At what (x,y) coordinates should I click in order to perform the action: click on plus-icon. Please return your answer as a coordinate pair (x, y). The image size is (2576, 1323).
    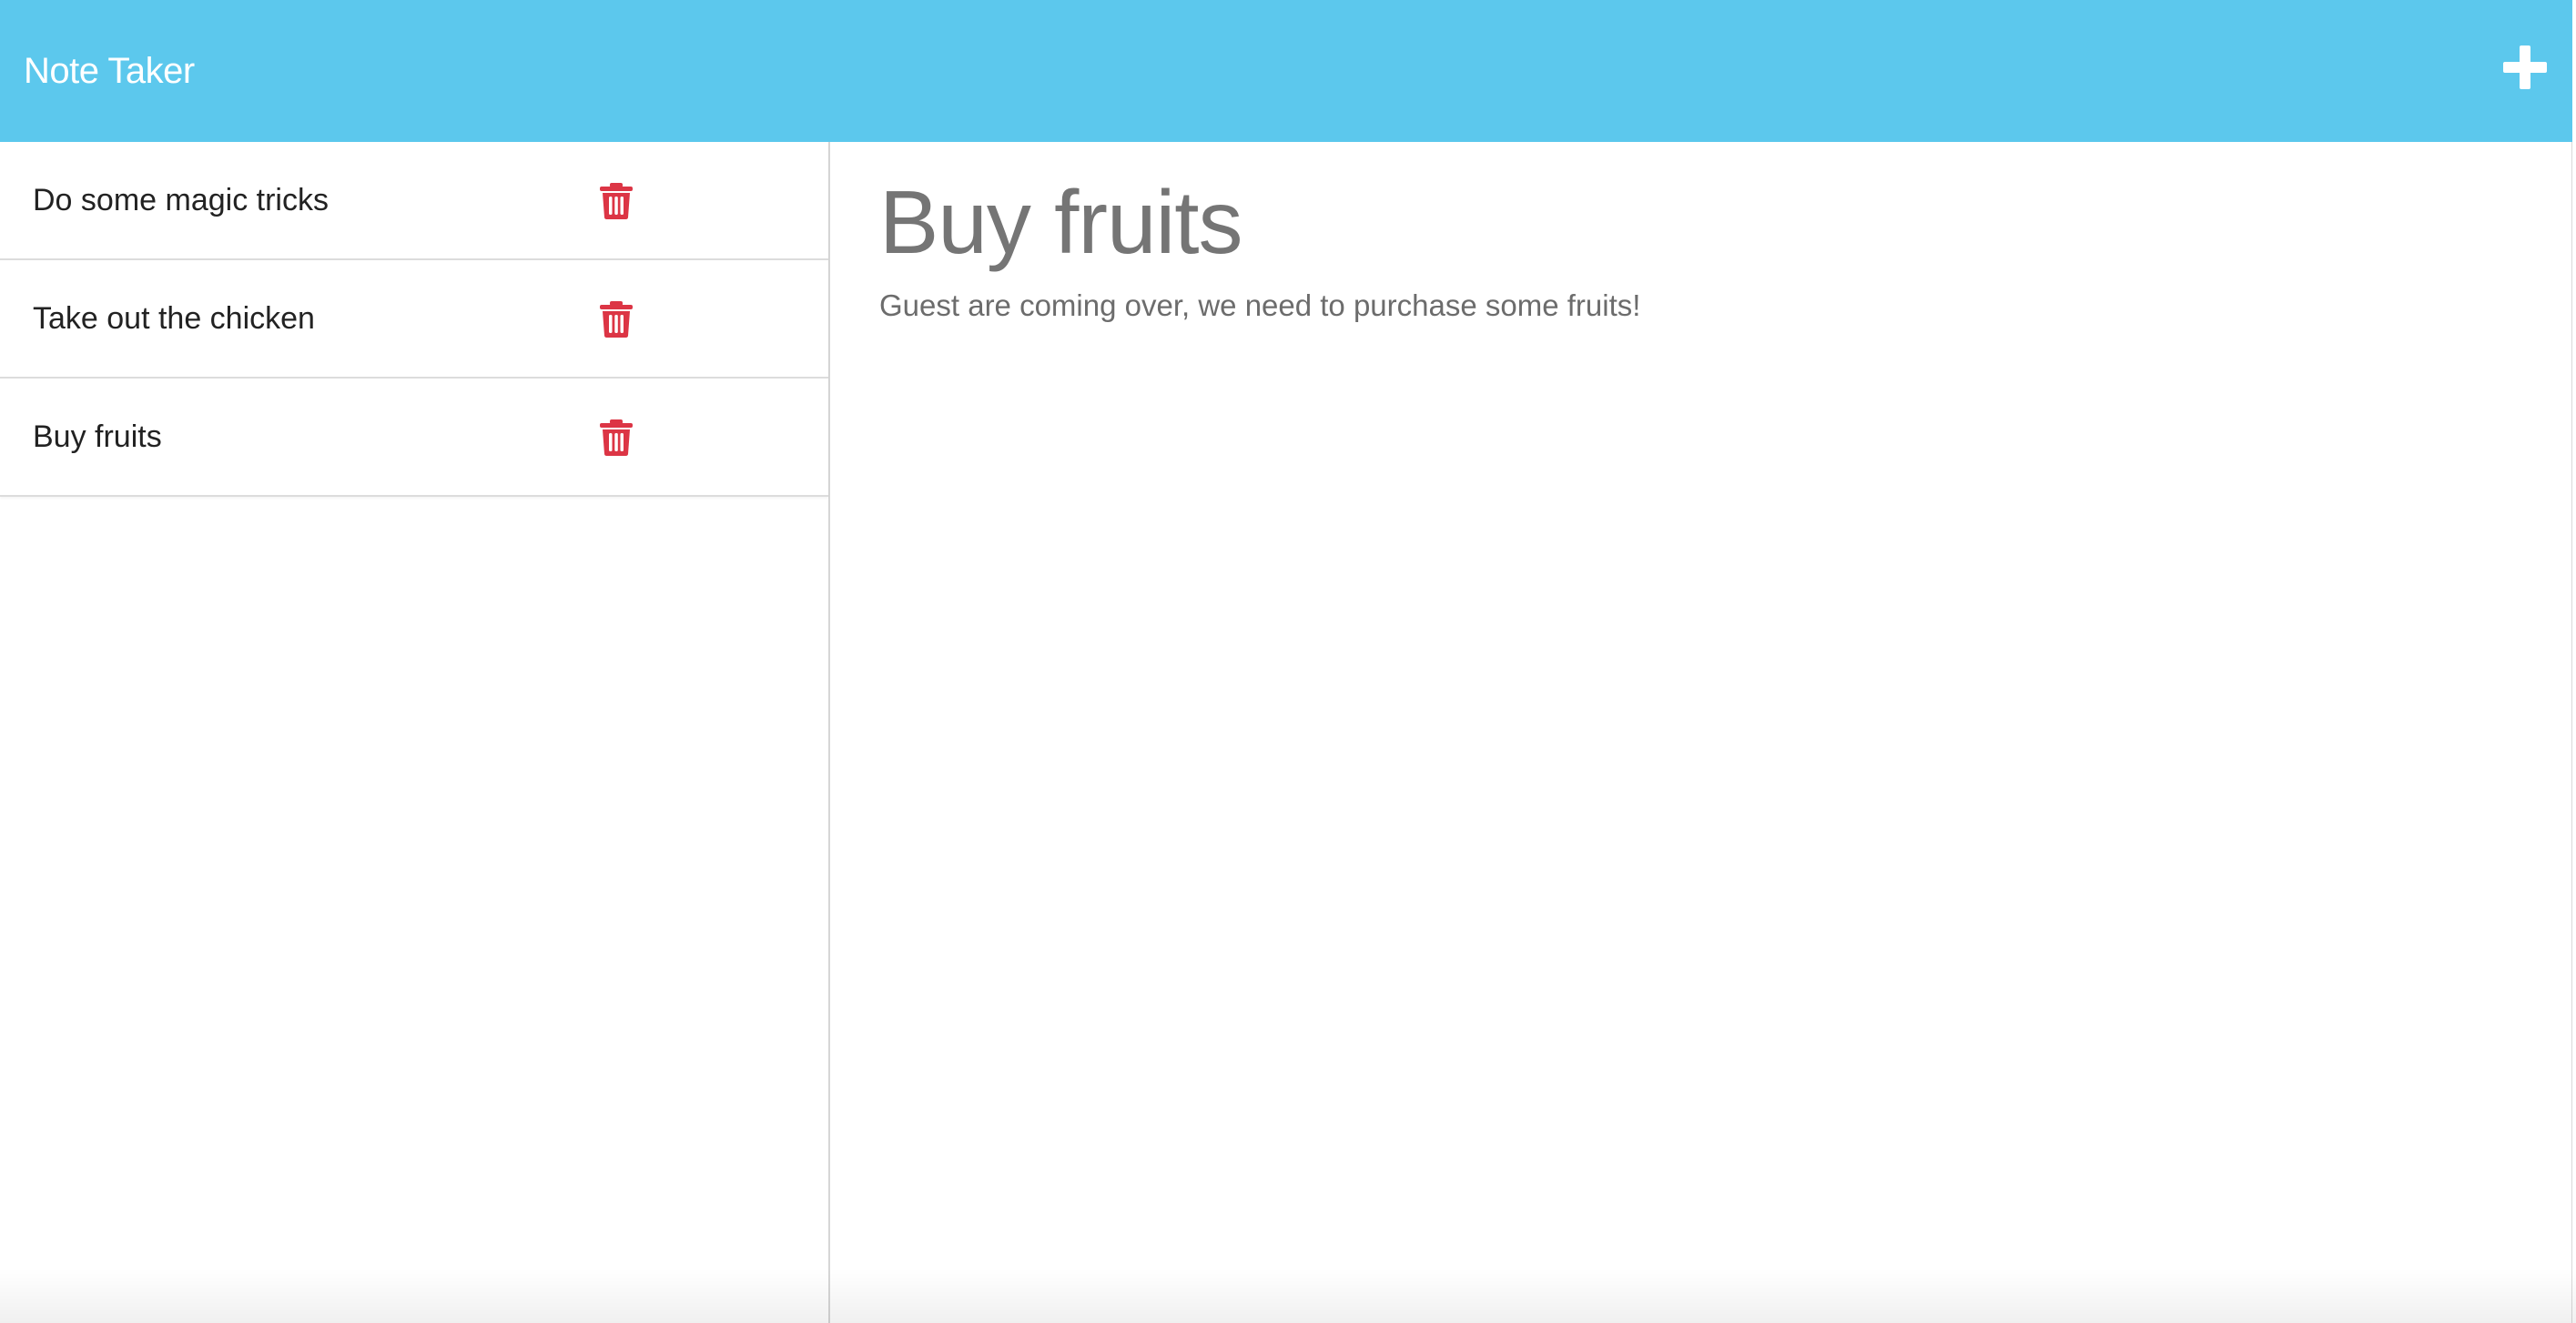
    Looking at the image, I should click on (2525, 67).